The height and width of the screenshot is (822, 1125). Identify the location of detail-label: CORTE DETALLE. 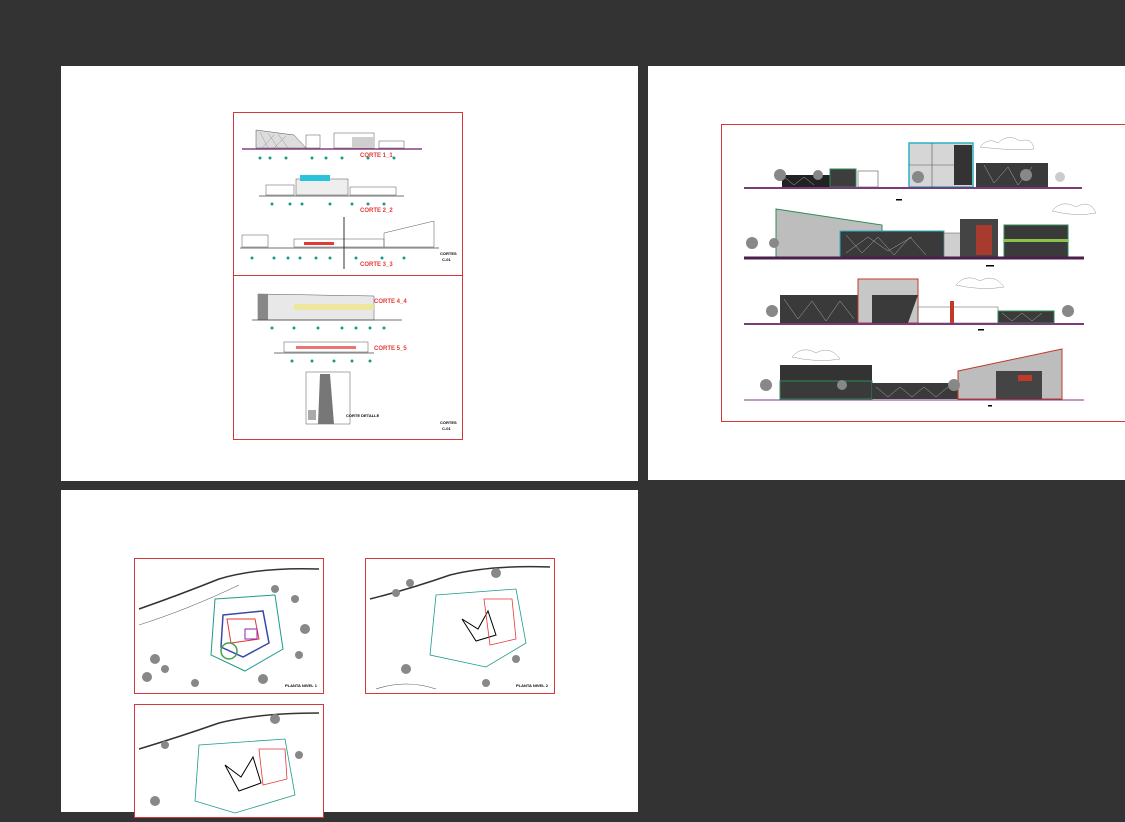
(363, 415).